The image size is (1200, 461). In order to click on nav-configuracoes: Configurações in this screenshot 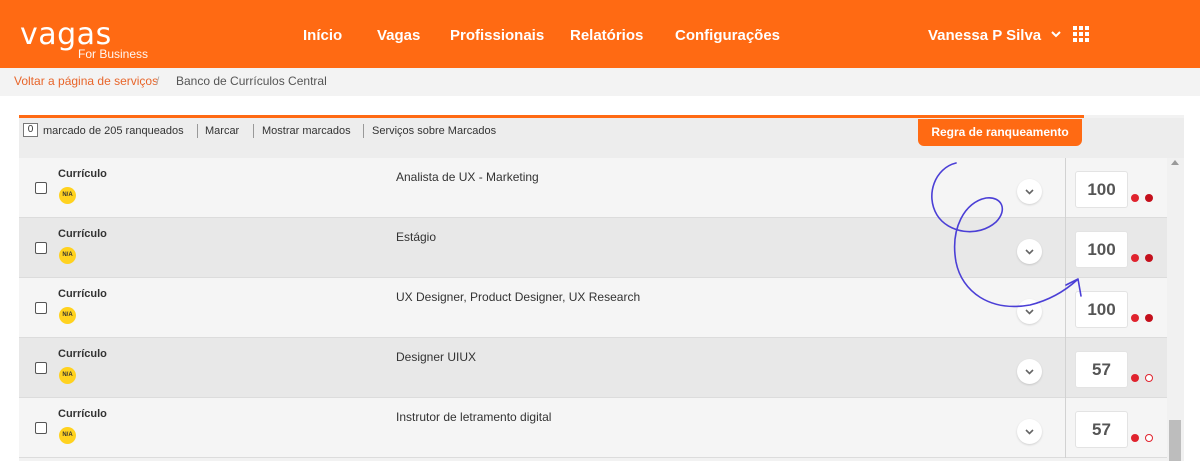, I will do `click(727, 35)`.